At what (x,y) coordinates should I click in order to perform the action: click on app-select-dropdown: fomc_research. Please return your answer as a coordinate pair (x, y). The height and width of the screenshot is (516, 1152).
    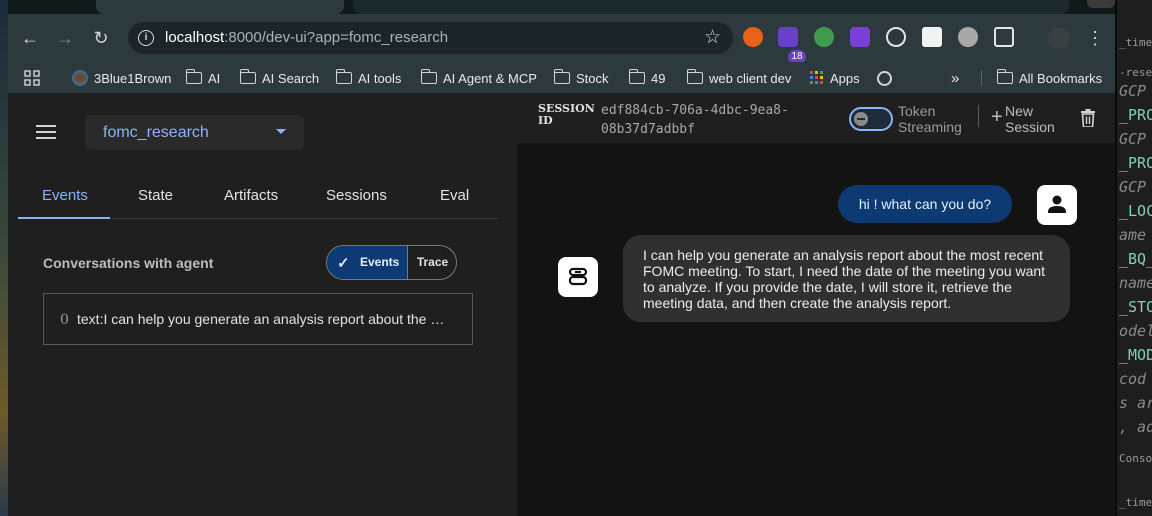
    Looking at the image, I should click on (194, 132).